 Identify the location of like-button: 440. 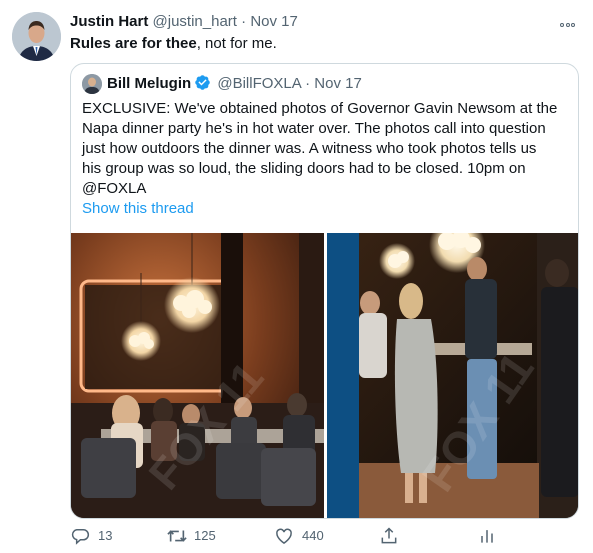
(309, 536).